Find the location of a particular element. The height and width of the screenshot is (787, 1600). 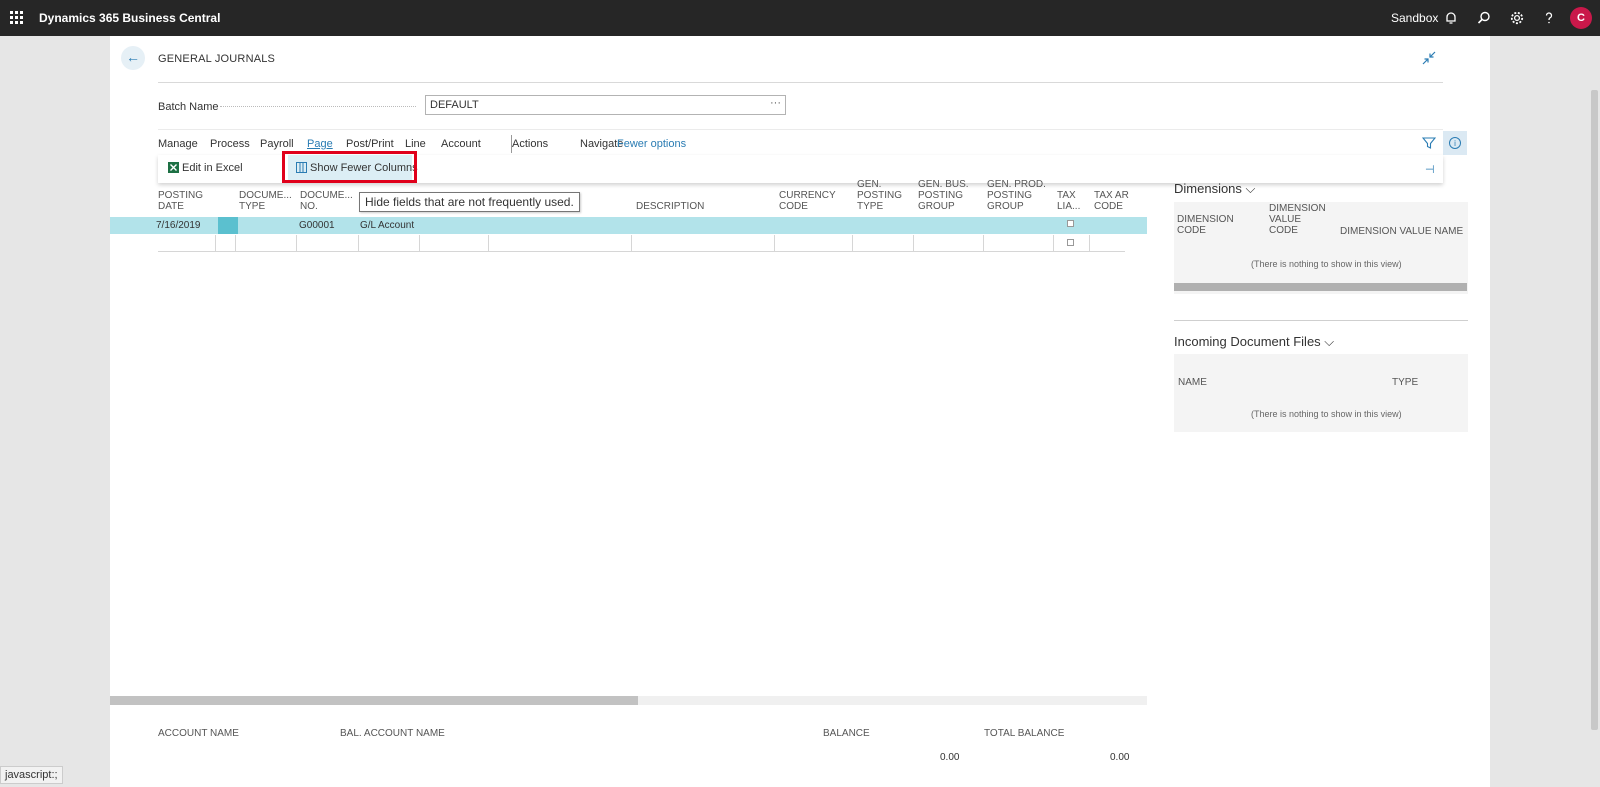

batch-name-field: DEFAULT ··· is located at coordinates (605, 105).